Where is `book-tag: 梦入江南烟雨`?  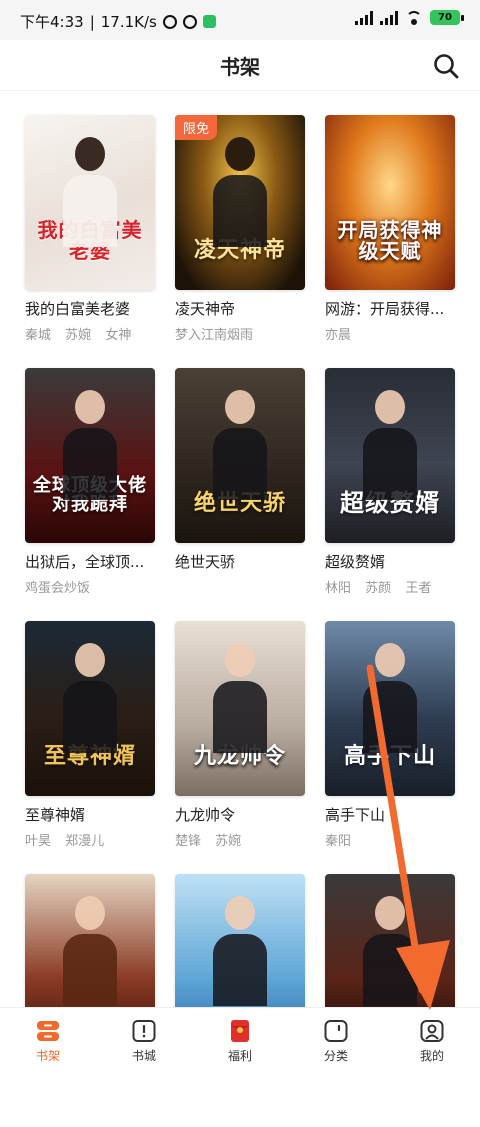
book-tag: 梦入江南烟雨 is located at coordinates (214, 335).